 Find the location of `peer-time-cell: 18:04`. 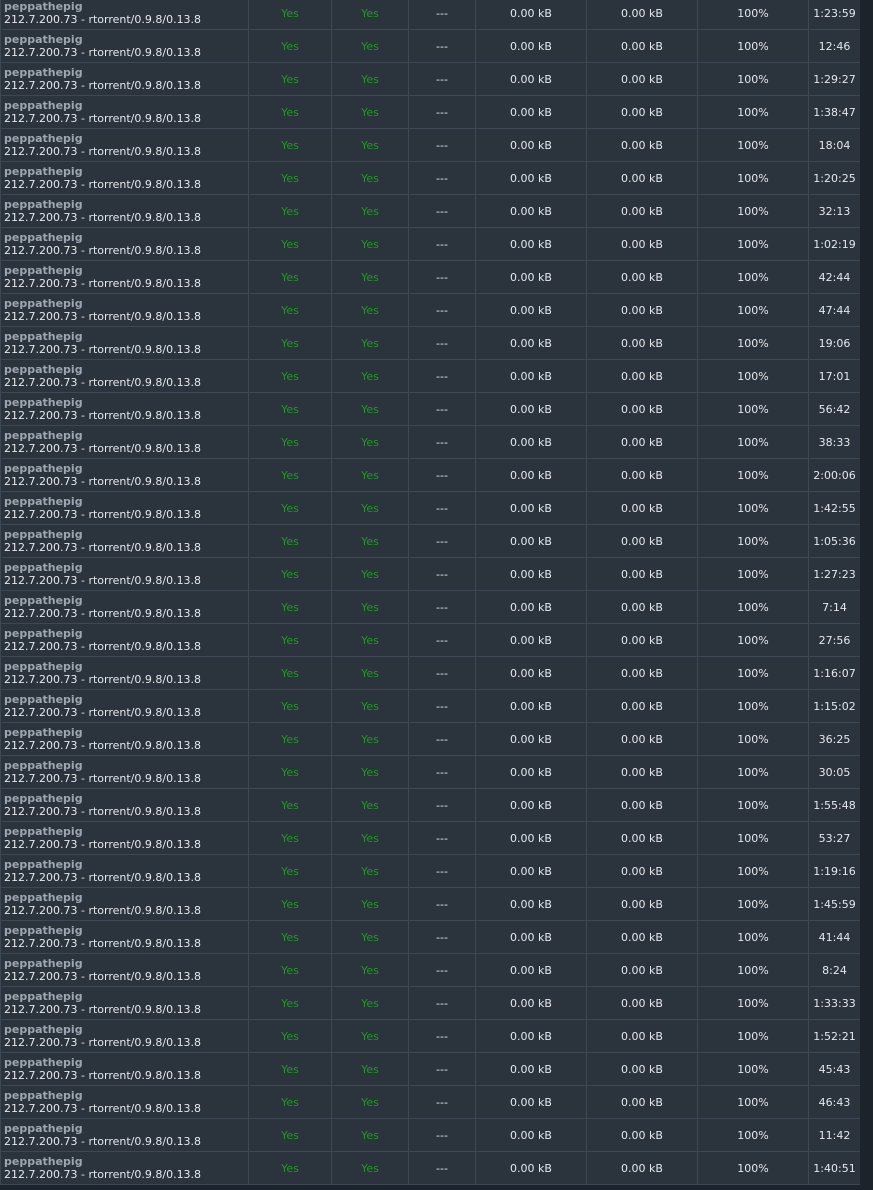

peer-time-cell: 18:04 is located at coordinates (834, 145).